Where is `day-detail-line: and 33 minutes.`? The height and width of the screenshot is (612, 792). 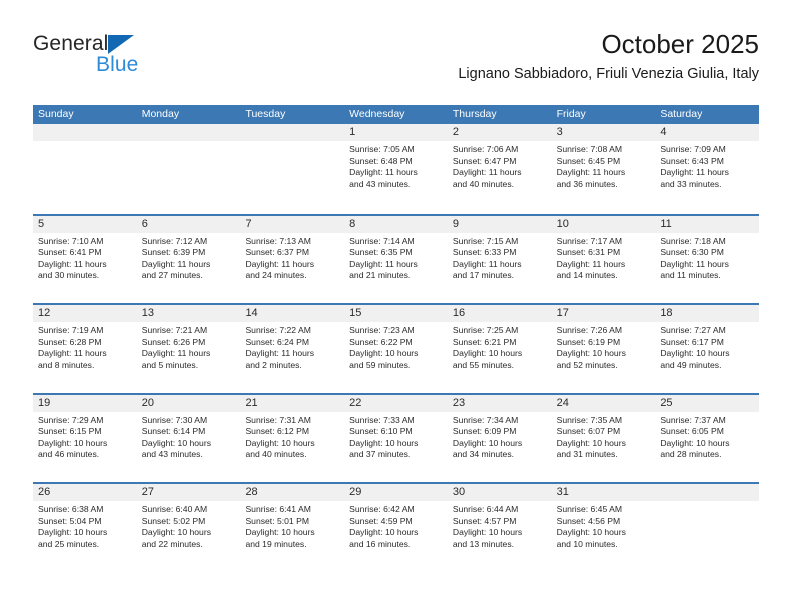 day-detail-line: and 33 minutes. is located at coordinates (691, 183).